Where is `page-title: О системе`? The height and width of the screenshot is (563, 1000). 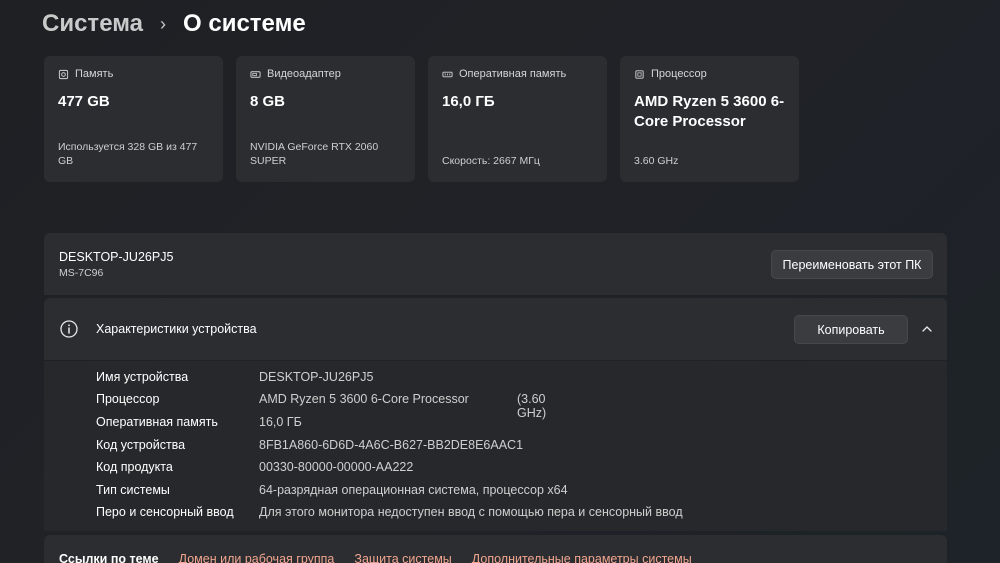
page-title: О системе is located at coordinates (244, 23).